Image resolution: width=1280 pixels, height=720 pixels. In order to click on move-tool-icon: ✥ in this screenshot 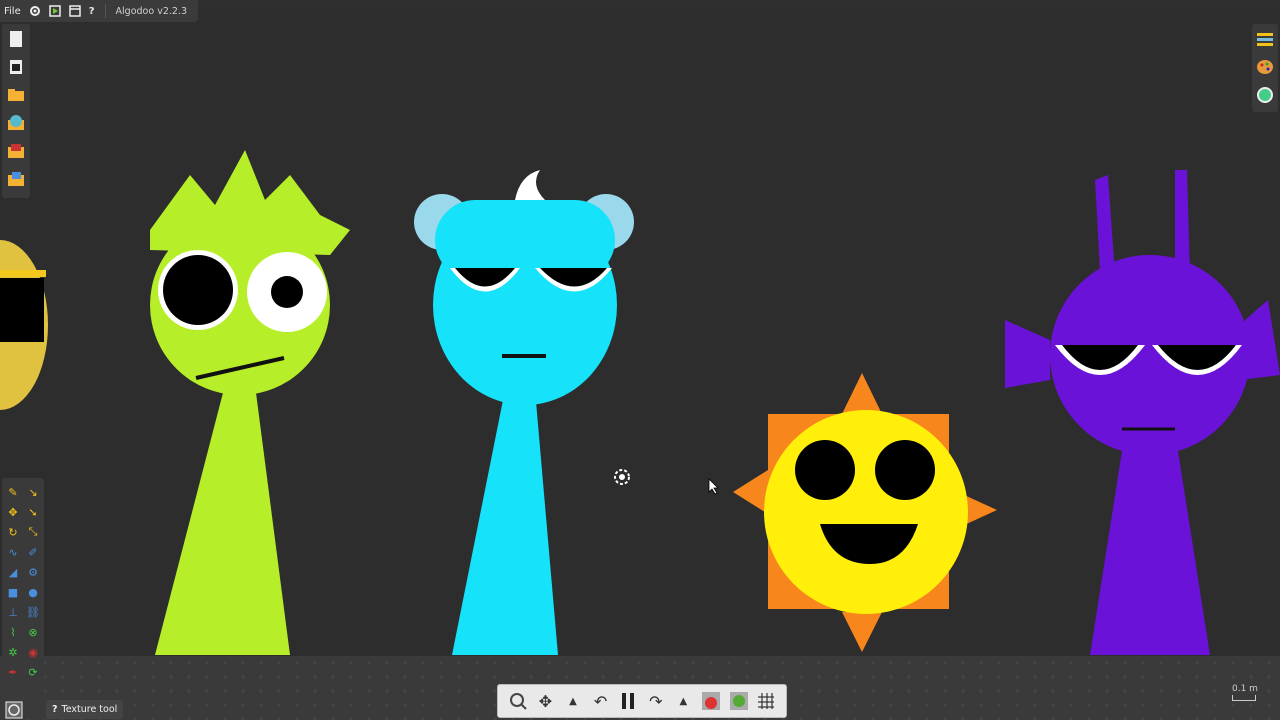, I will do `click(13, 512)`.